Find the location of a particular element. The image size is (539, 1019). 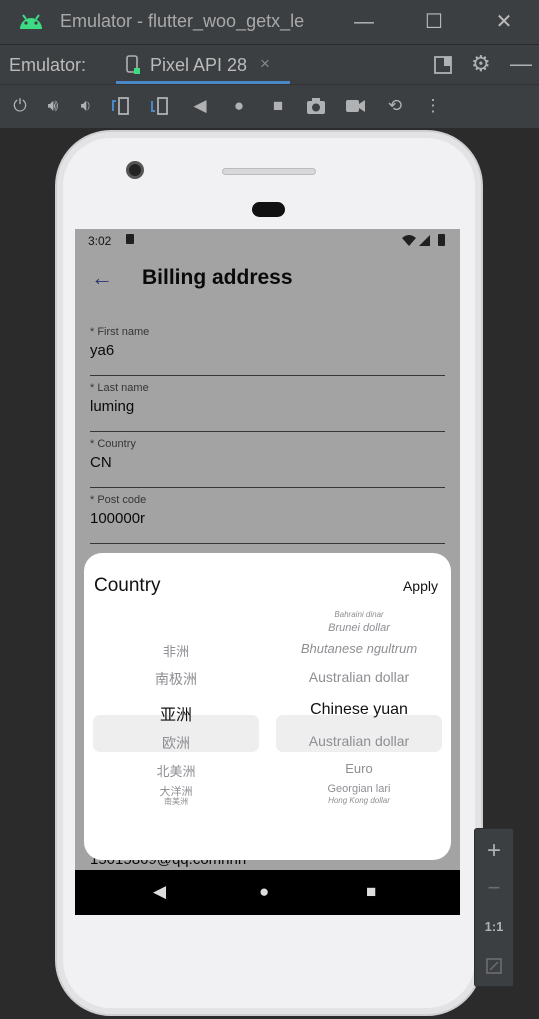

rotate-right-icon is located at coordinates (160, 106).